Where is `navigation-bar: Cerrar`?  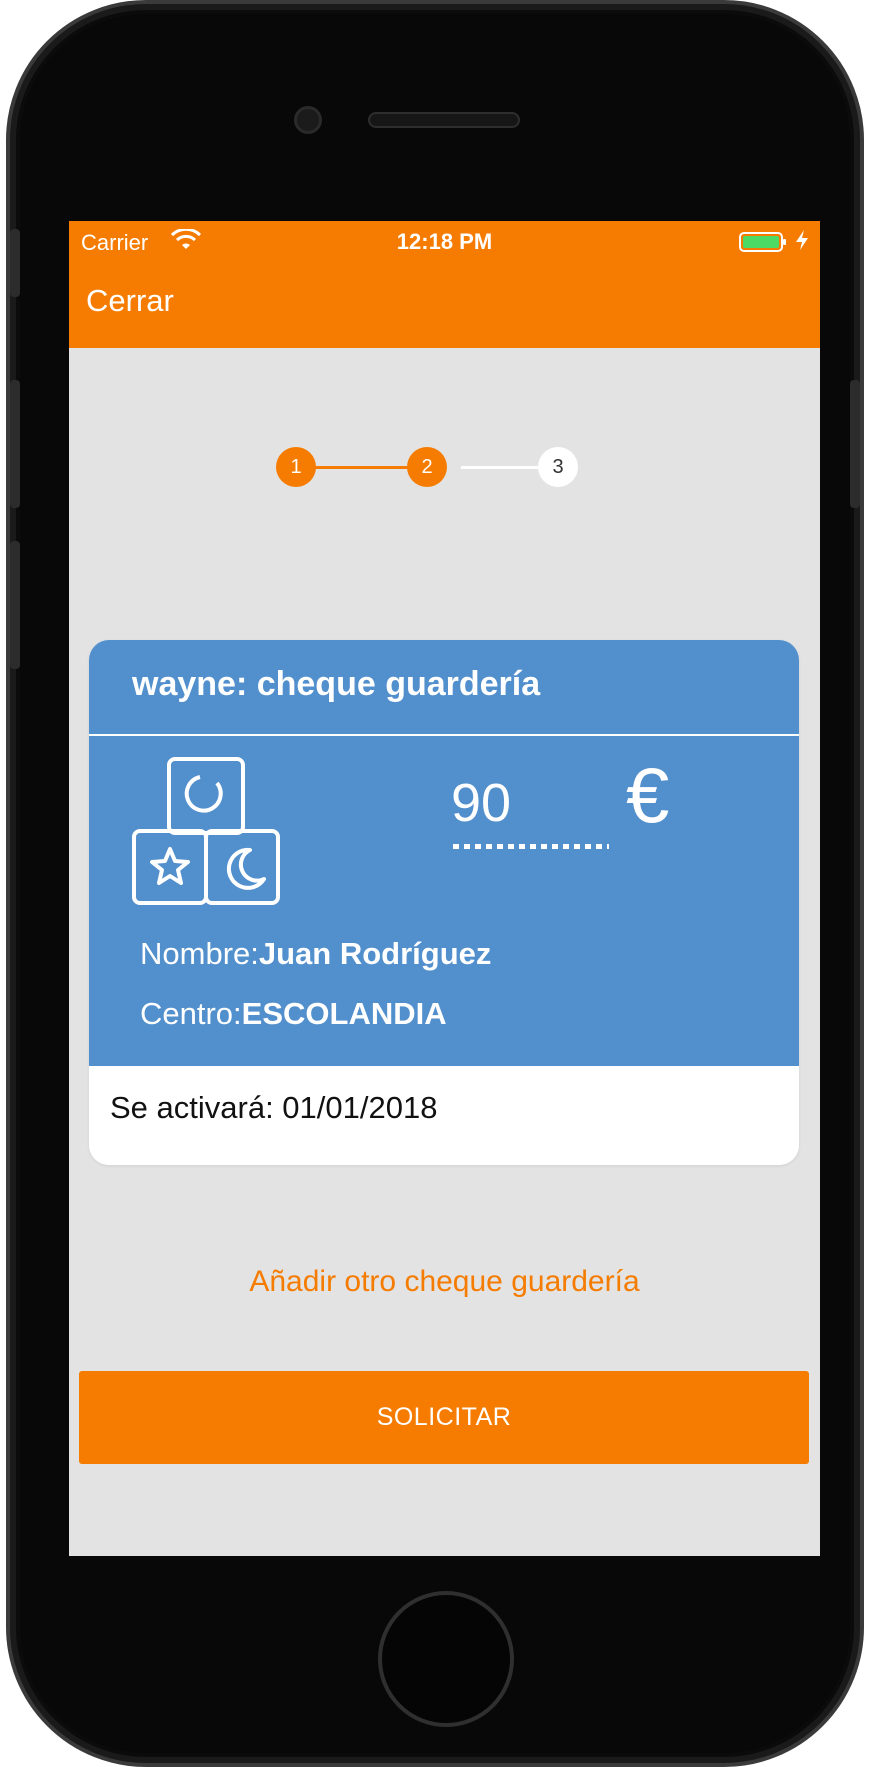 navigation-bar: Cerrar is located at coordinates (444, 304).